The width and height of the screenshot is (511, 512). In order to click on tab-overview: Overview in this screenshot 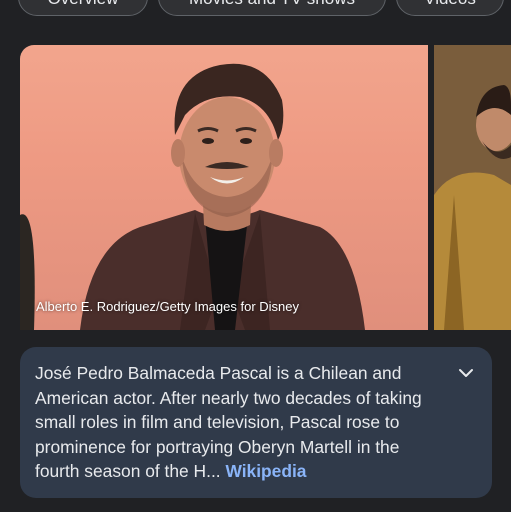, I will do `click(83, 8)`.